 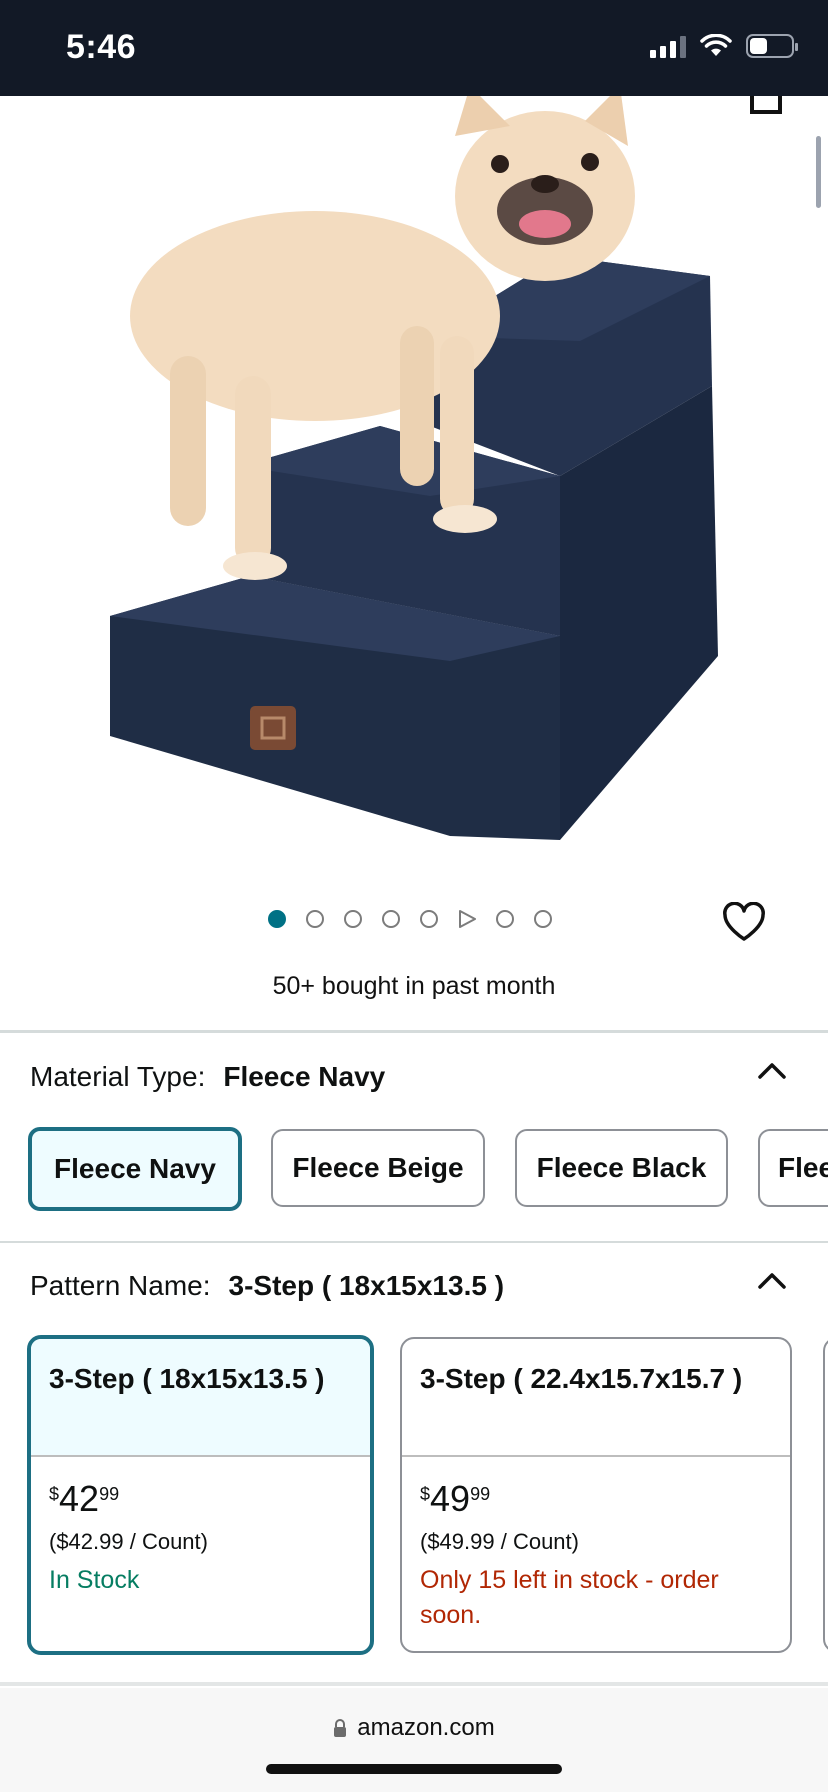 I want to click on pattern-name-heading: Pattern Name: 3-Step ( 18x15x13.5 ), so click(x=267, y=1286).